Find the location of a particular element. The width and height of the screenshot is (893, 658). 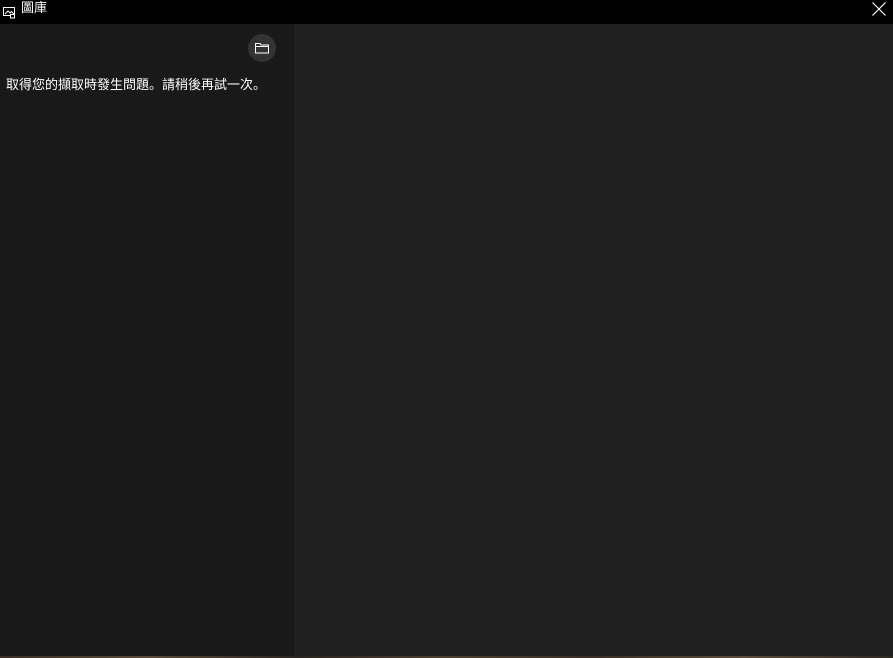

close-icon is located at coordinates (879, 9).